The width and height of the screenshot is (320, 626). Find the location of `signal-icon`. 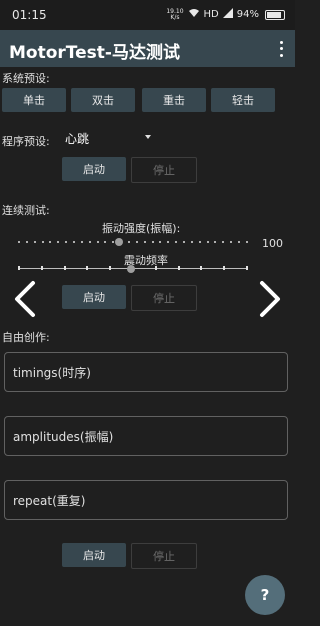

signal-icon is located at coordinates (227, 14).